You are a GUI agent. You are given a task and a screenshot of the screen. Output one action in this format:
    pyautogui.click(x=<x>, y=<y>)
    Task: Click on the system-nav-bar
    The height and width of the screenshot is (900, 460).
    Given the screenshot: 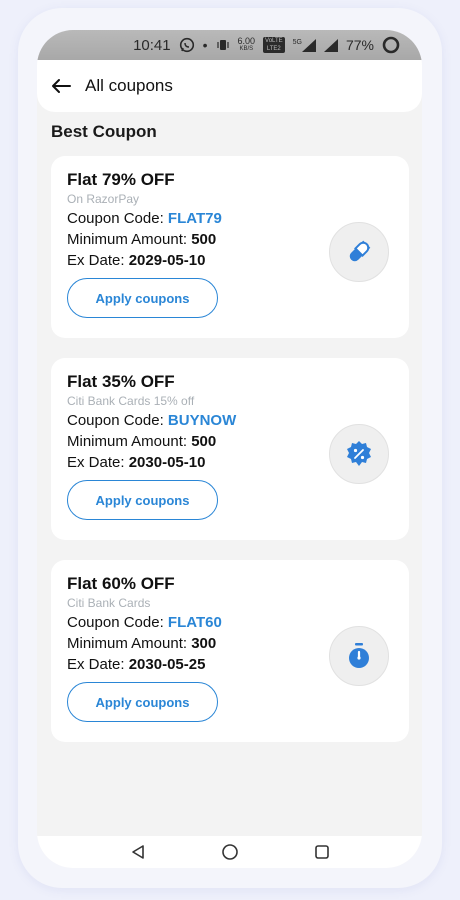 What is the action you would take?
    pyautogui.click(x=229, y=852)
    